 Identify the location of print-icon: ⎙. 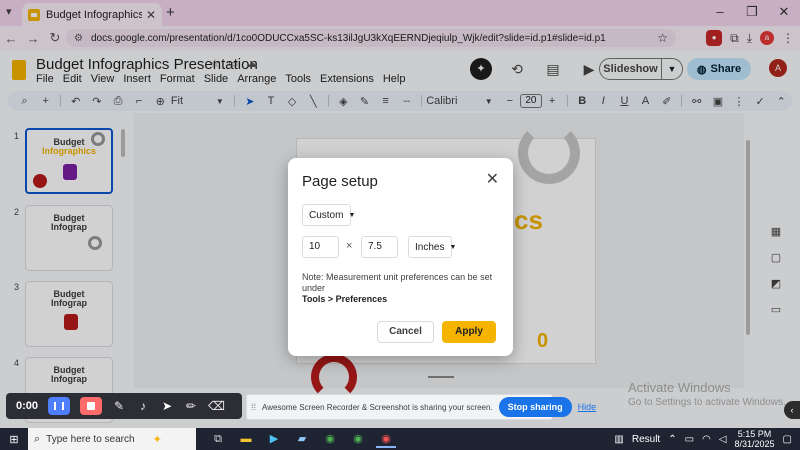
(117, 101).